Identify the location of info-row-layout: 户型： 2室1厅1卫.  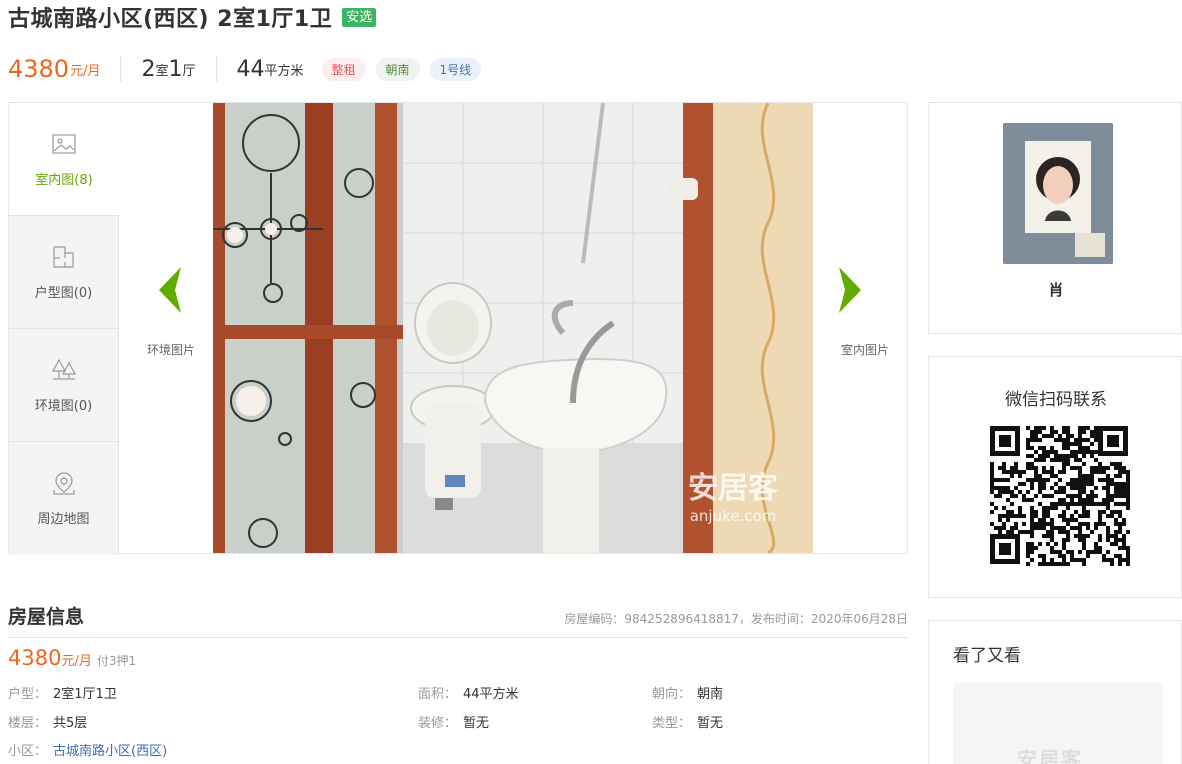
(62, 692).